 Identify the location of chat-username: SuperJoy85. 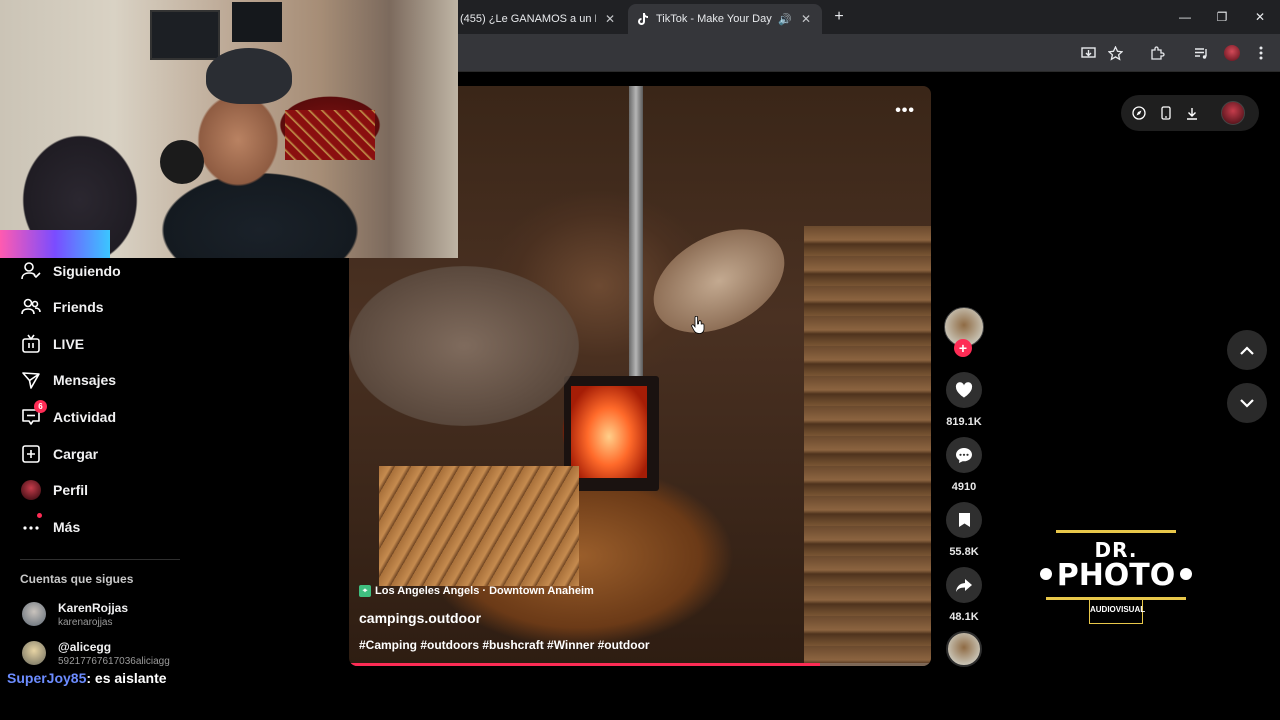
(47, 678).